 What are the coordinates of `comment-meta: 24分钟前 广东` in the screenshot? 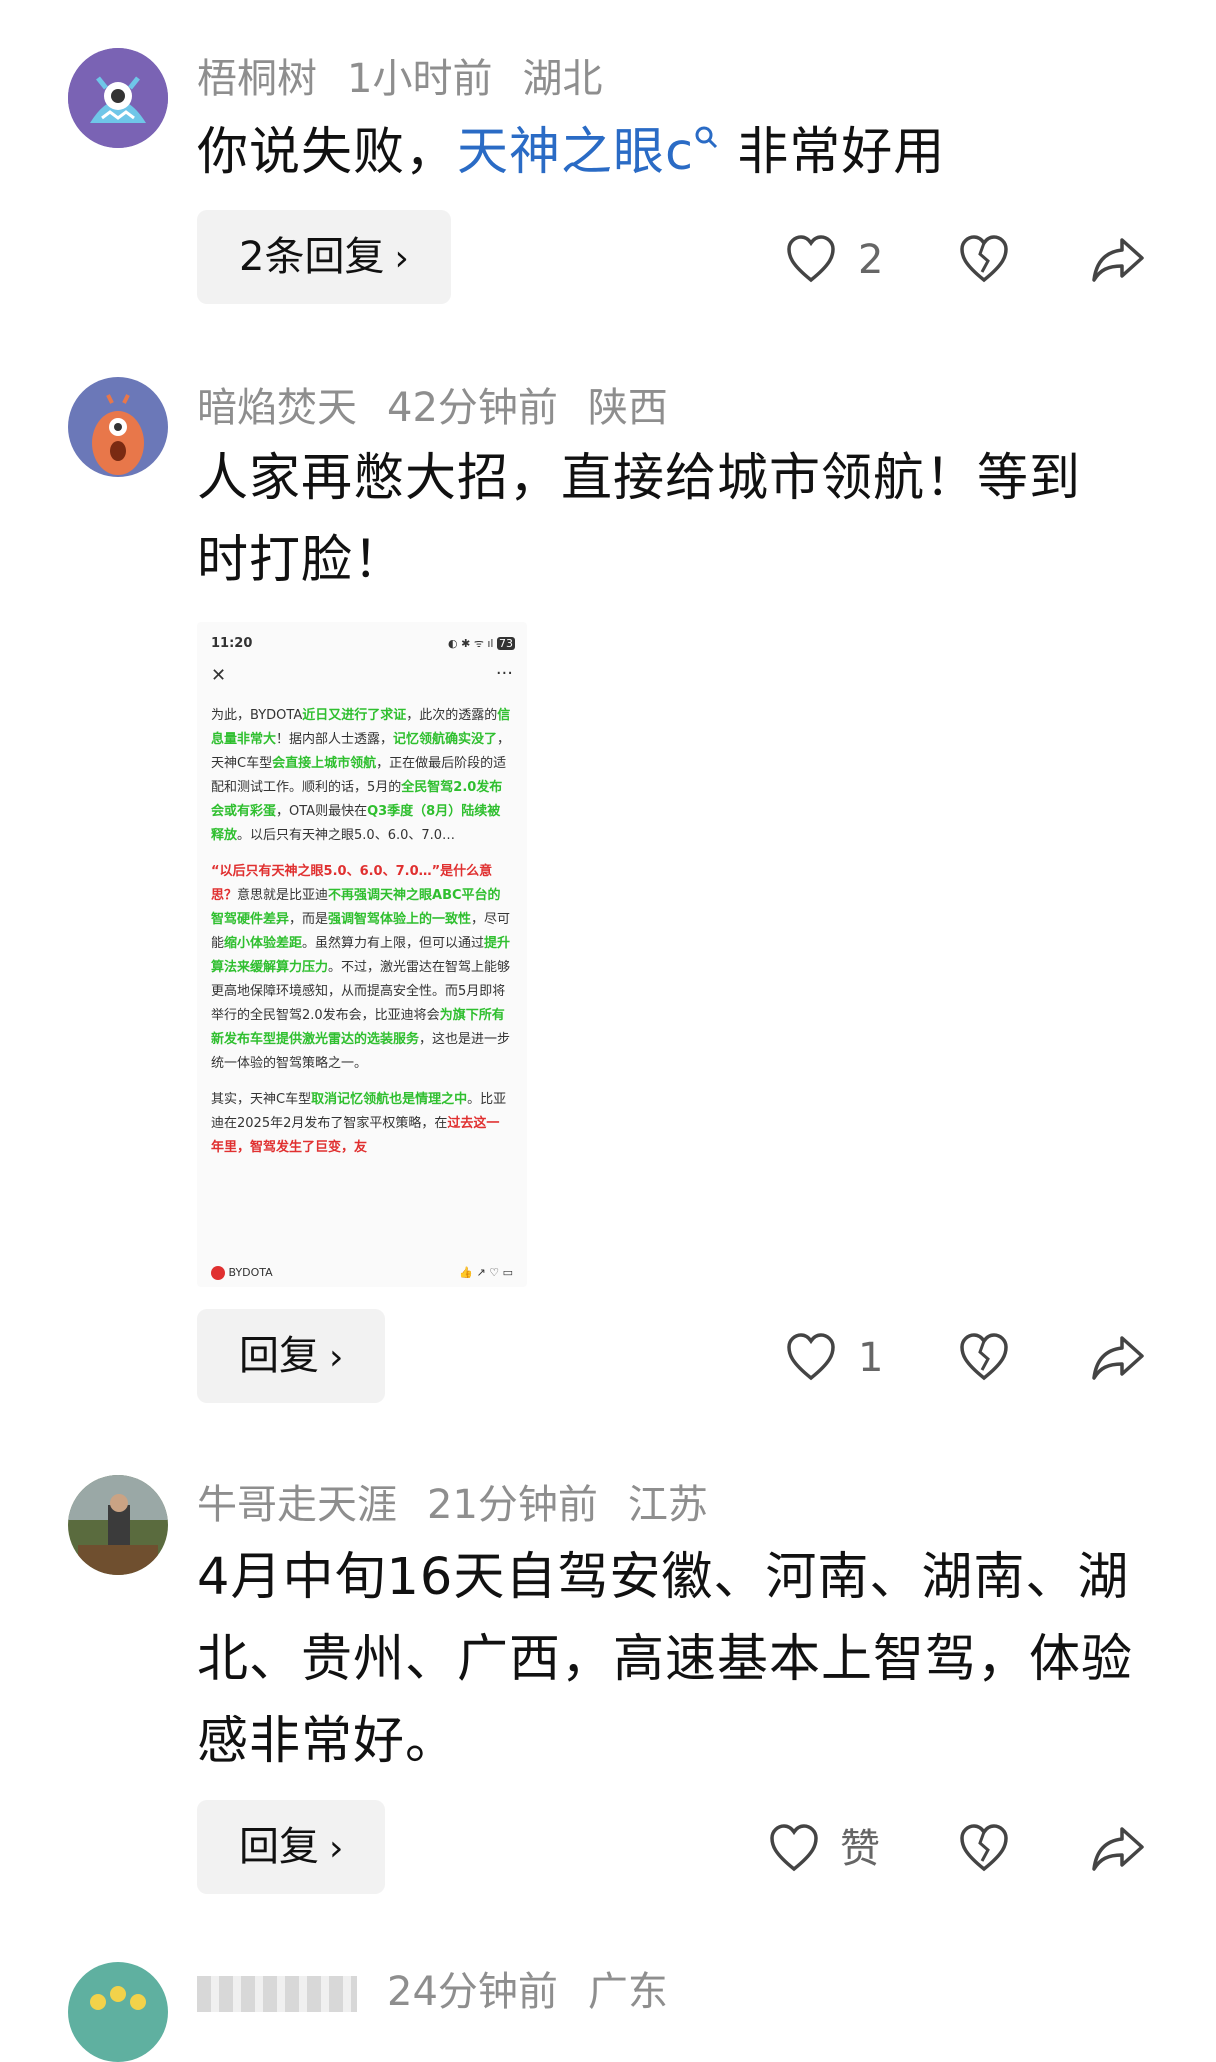 It's located at (447, 1992).